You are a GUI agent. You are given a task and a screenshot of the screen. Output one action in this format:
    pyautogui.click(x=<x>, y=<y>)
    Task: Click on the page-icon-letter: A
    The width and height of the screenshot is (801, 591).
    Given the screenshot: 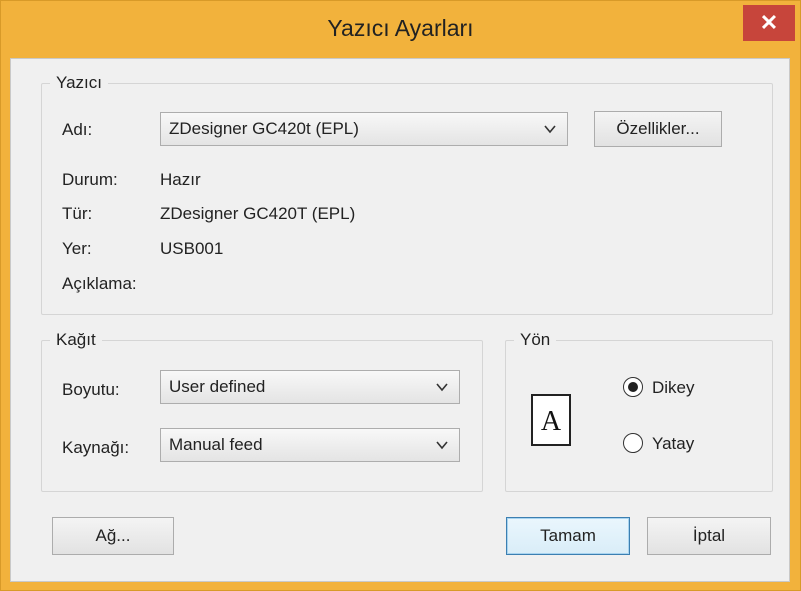 What is the action you would take?
    pyautogui.click(x=551, y=421)
    